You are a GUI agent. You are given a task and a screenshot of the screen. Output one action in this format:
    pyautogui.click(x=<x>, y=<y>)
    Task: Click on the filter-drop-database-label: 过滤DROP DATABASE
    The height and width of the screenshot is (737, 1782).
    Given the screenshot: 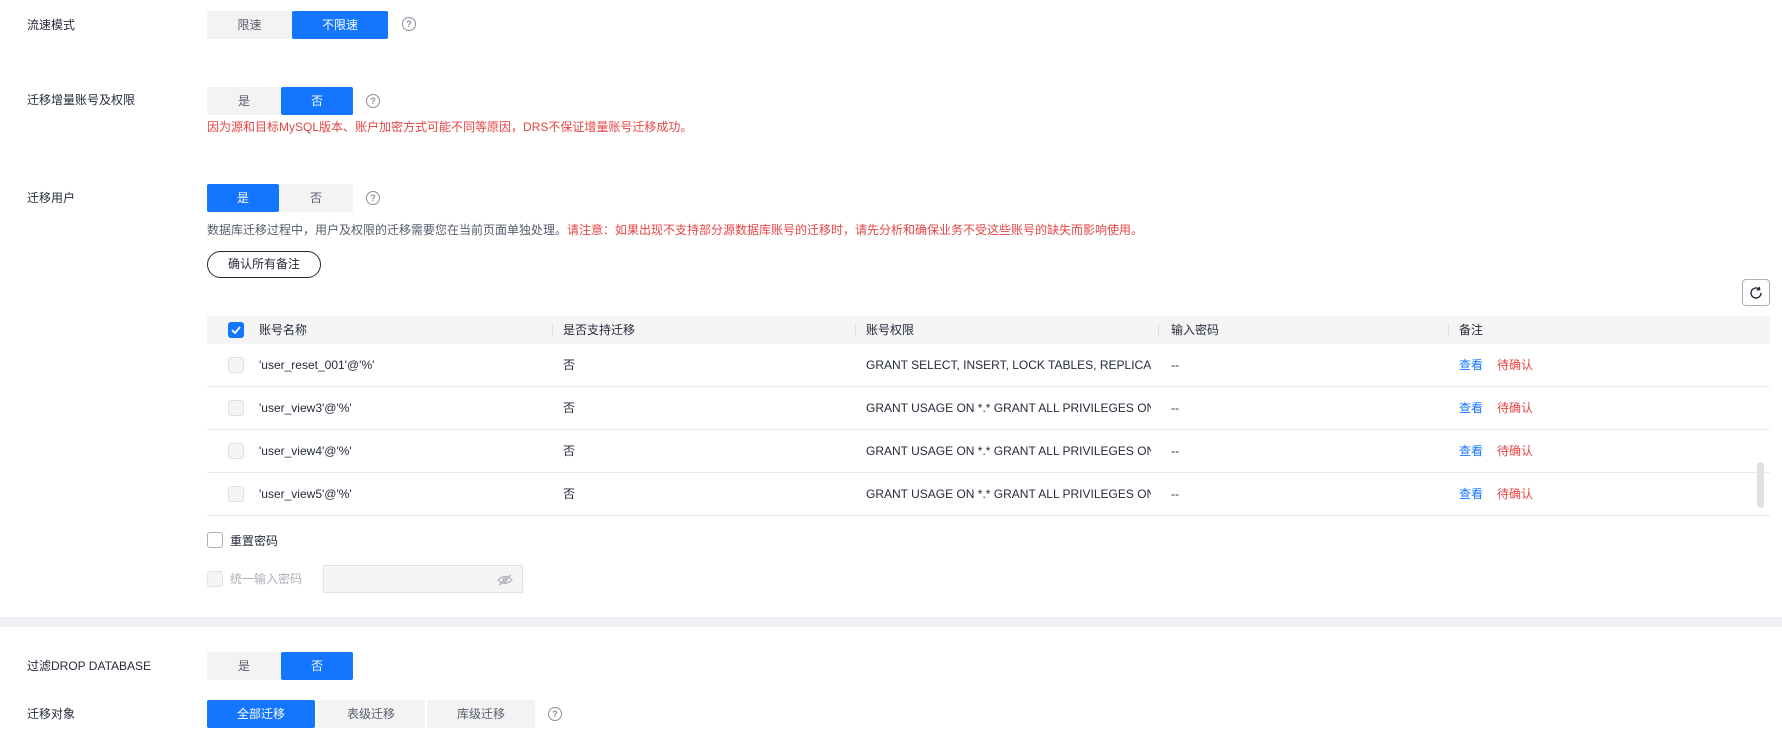 What is the action you would take?
    pyautogui.click(x=89, y=666)
    